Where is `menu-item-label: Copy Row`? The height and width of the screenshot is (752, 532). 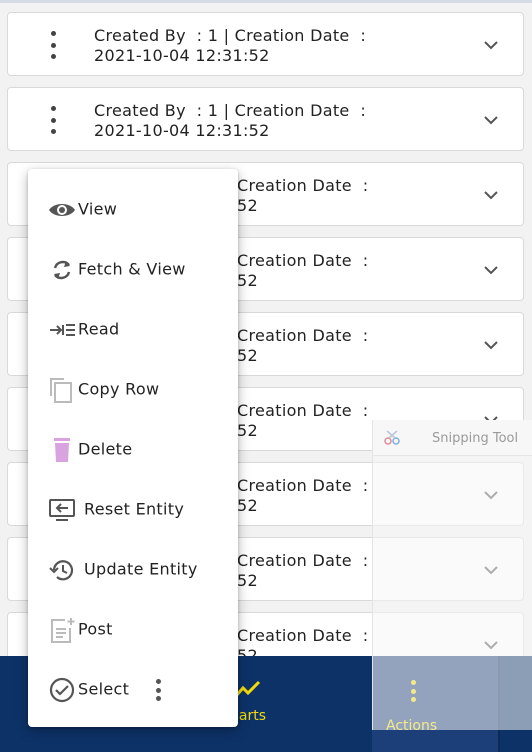
menu-item-label: Copy Row is located at coordinates (119, 389).